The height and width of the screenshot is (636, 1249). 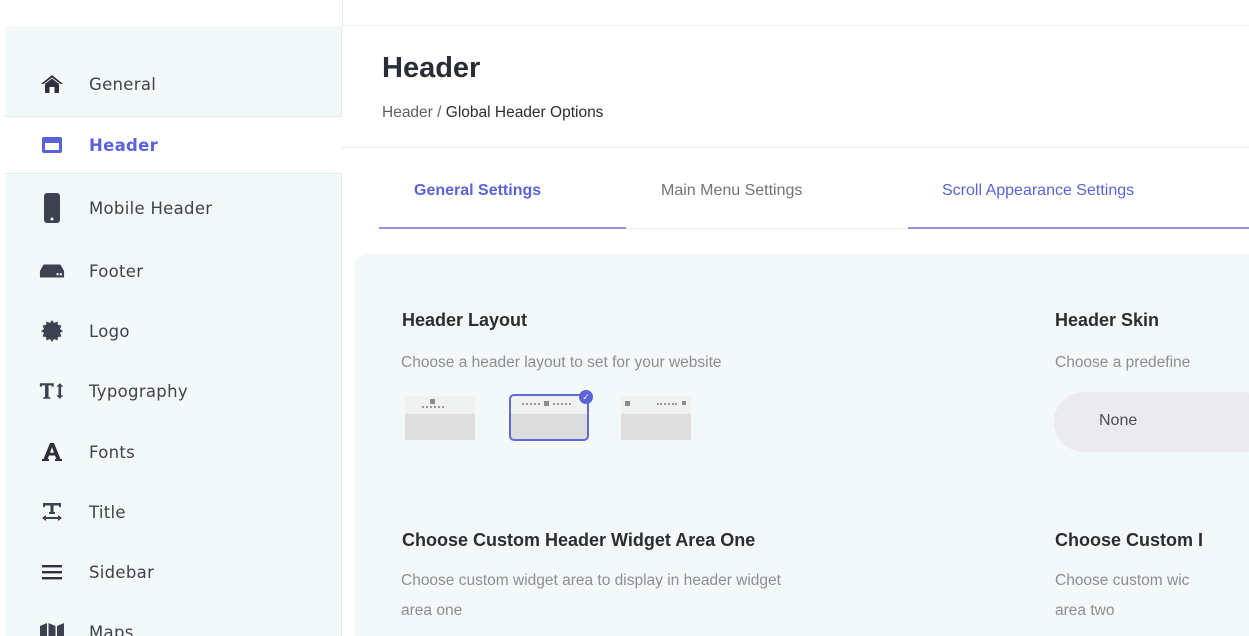 What do you see at coordinates (173, 271) in the screenshot?
I see `sidebar-item-footer: Footer` at bounding box center [173, 271].